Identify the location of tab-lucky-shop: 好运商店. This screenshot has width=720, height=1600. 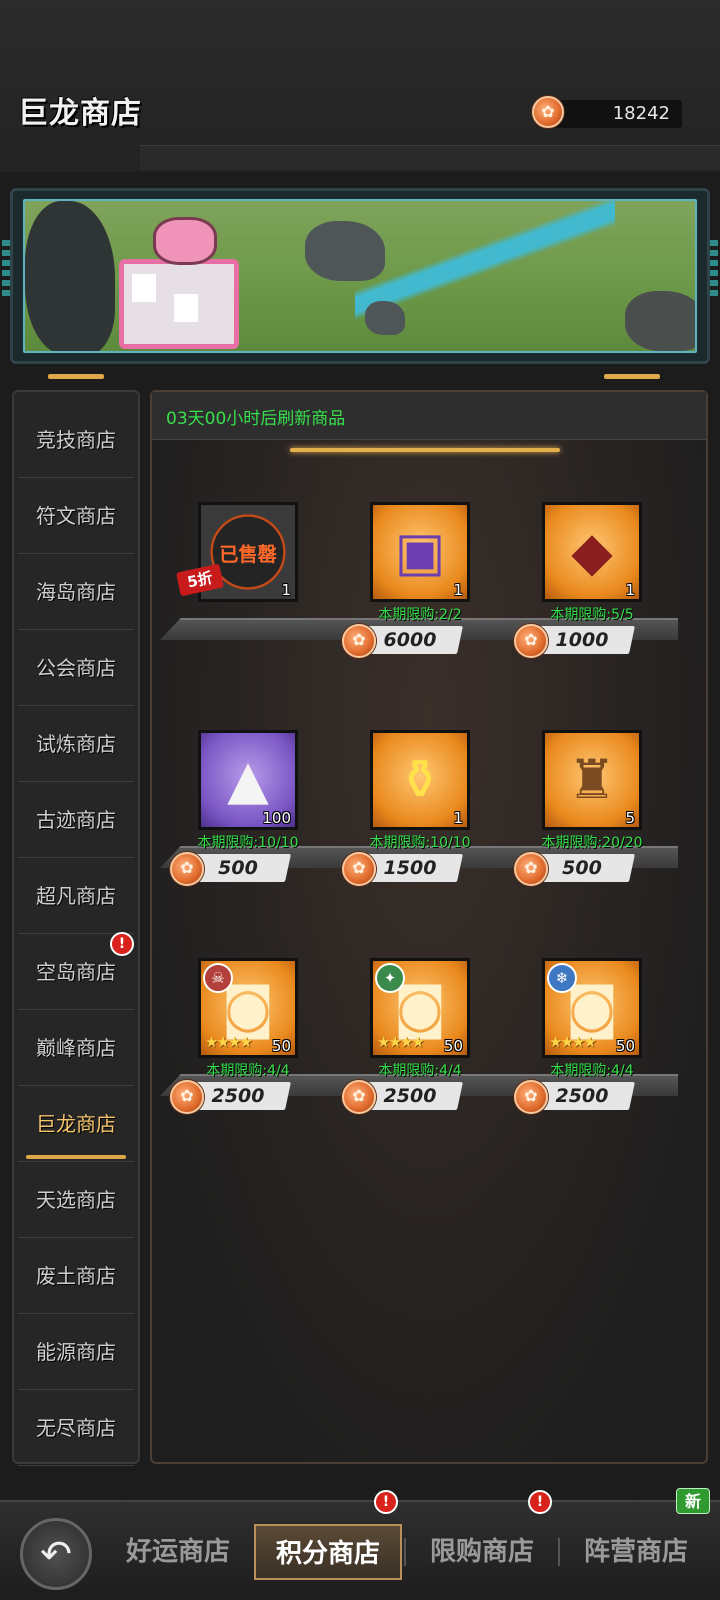
(178, 1552).